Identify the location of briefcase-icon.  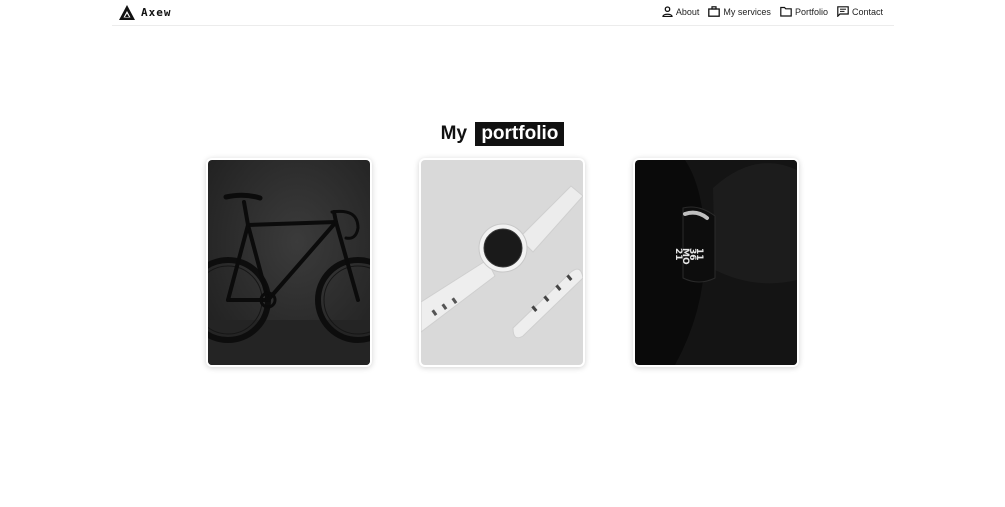
(715, 11).